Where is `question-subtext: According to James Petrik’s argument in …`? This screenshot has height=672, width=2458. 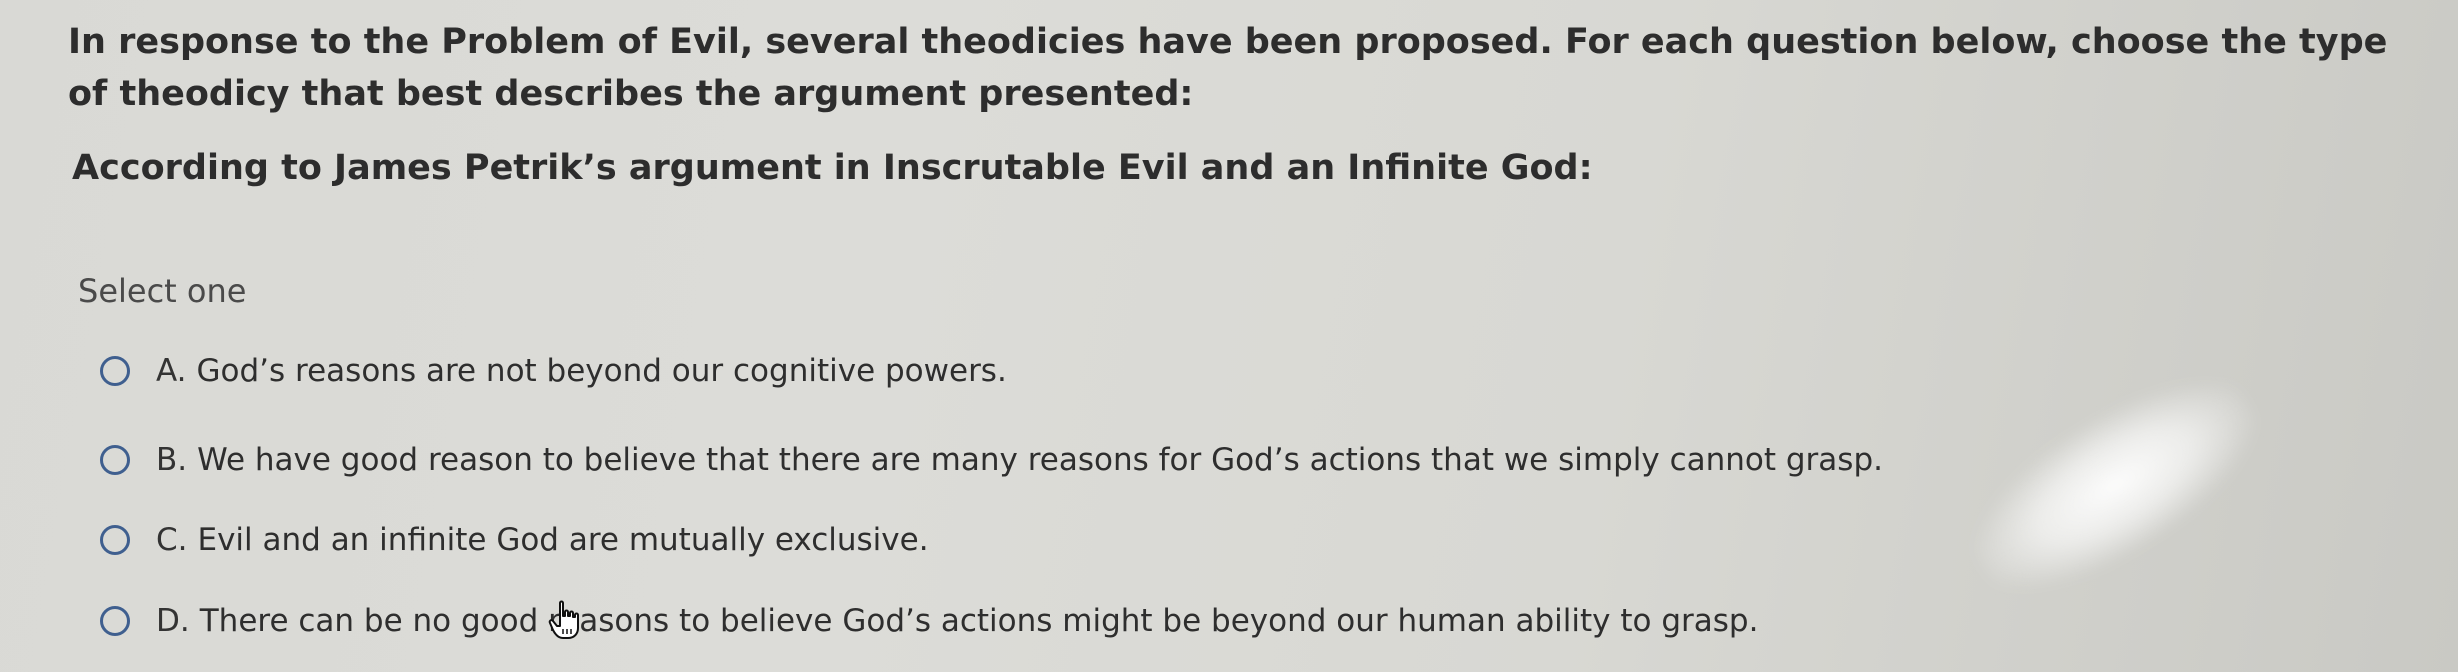
question-subtext: According to James Petrik’s argument in … is located at coordinates (832, 168).